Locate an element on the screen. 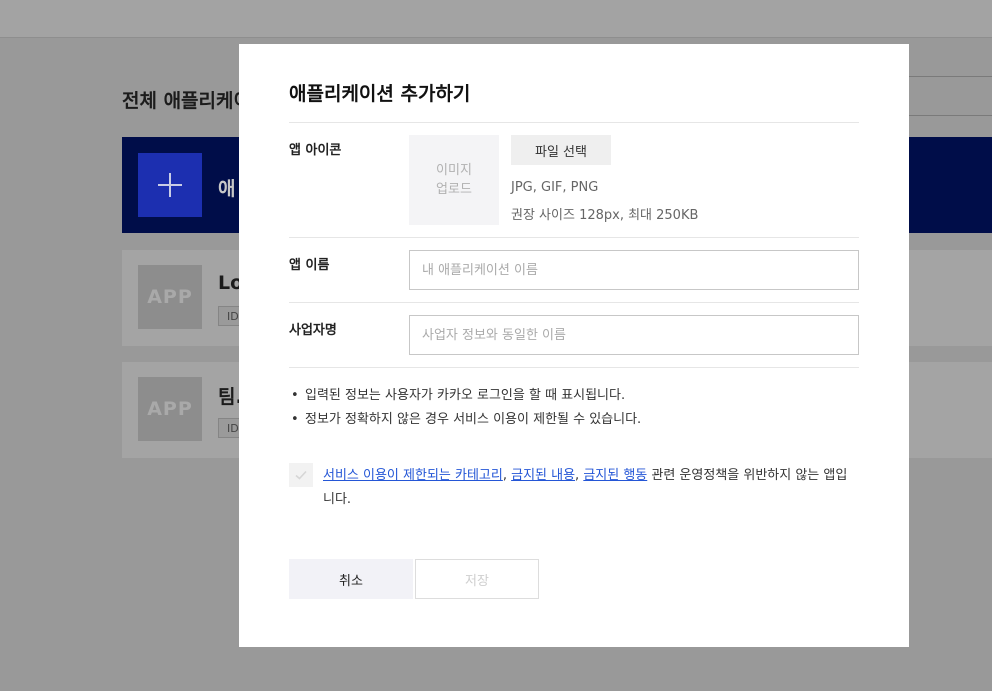 The height and width of the screenshot is (691, 992). file-format-hint: JPG, GIF, PNG is located at coordinates (555, 187).